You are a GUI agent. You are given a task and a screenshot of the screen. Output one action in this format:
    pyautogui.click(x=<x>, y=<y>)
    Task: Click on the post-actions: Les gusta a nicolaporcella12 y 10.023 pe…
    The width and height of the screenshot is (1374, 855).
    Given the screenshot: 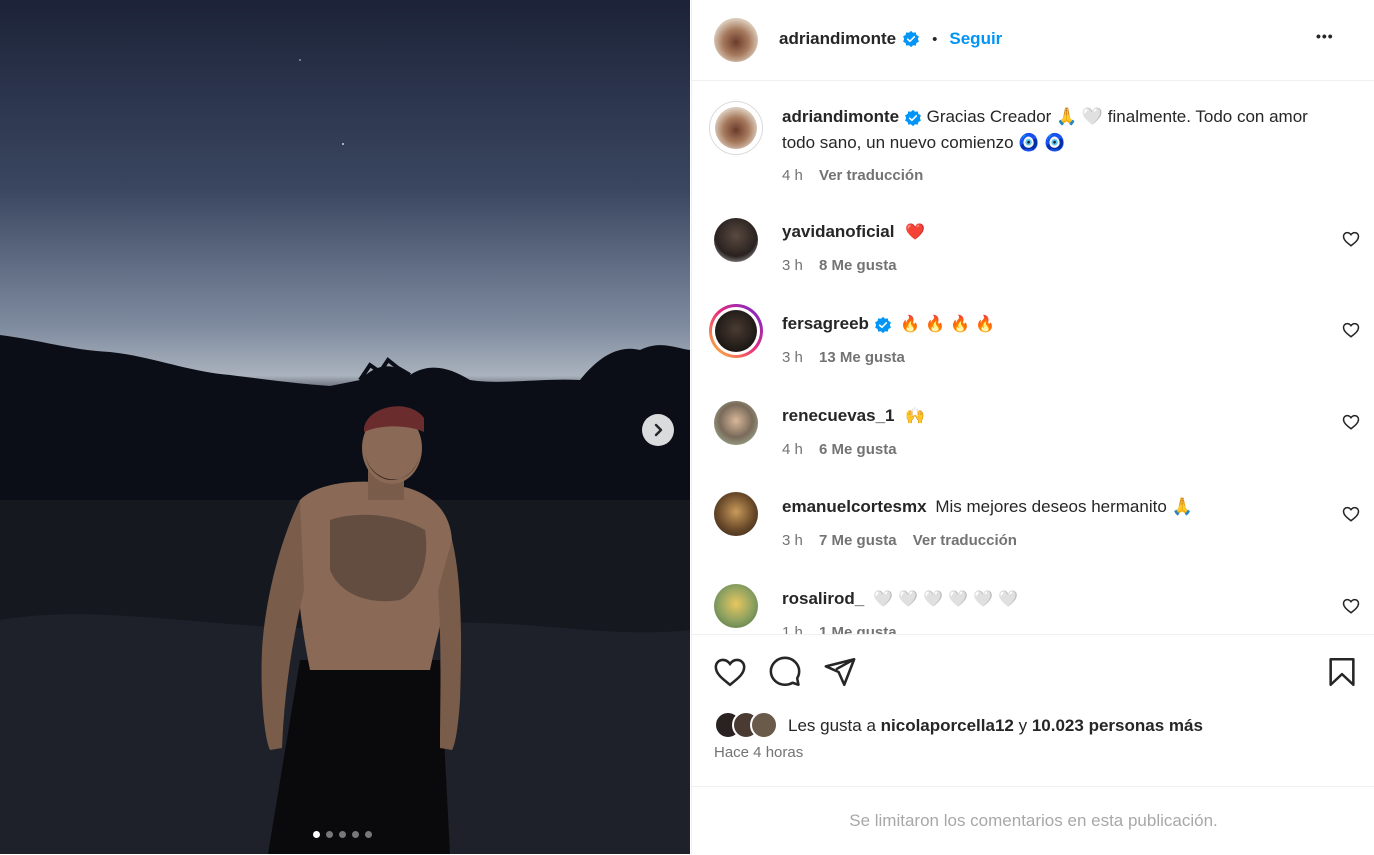 What is the action you would take?
    pyautogui.click(x=1033, y=710)
    